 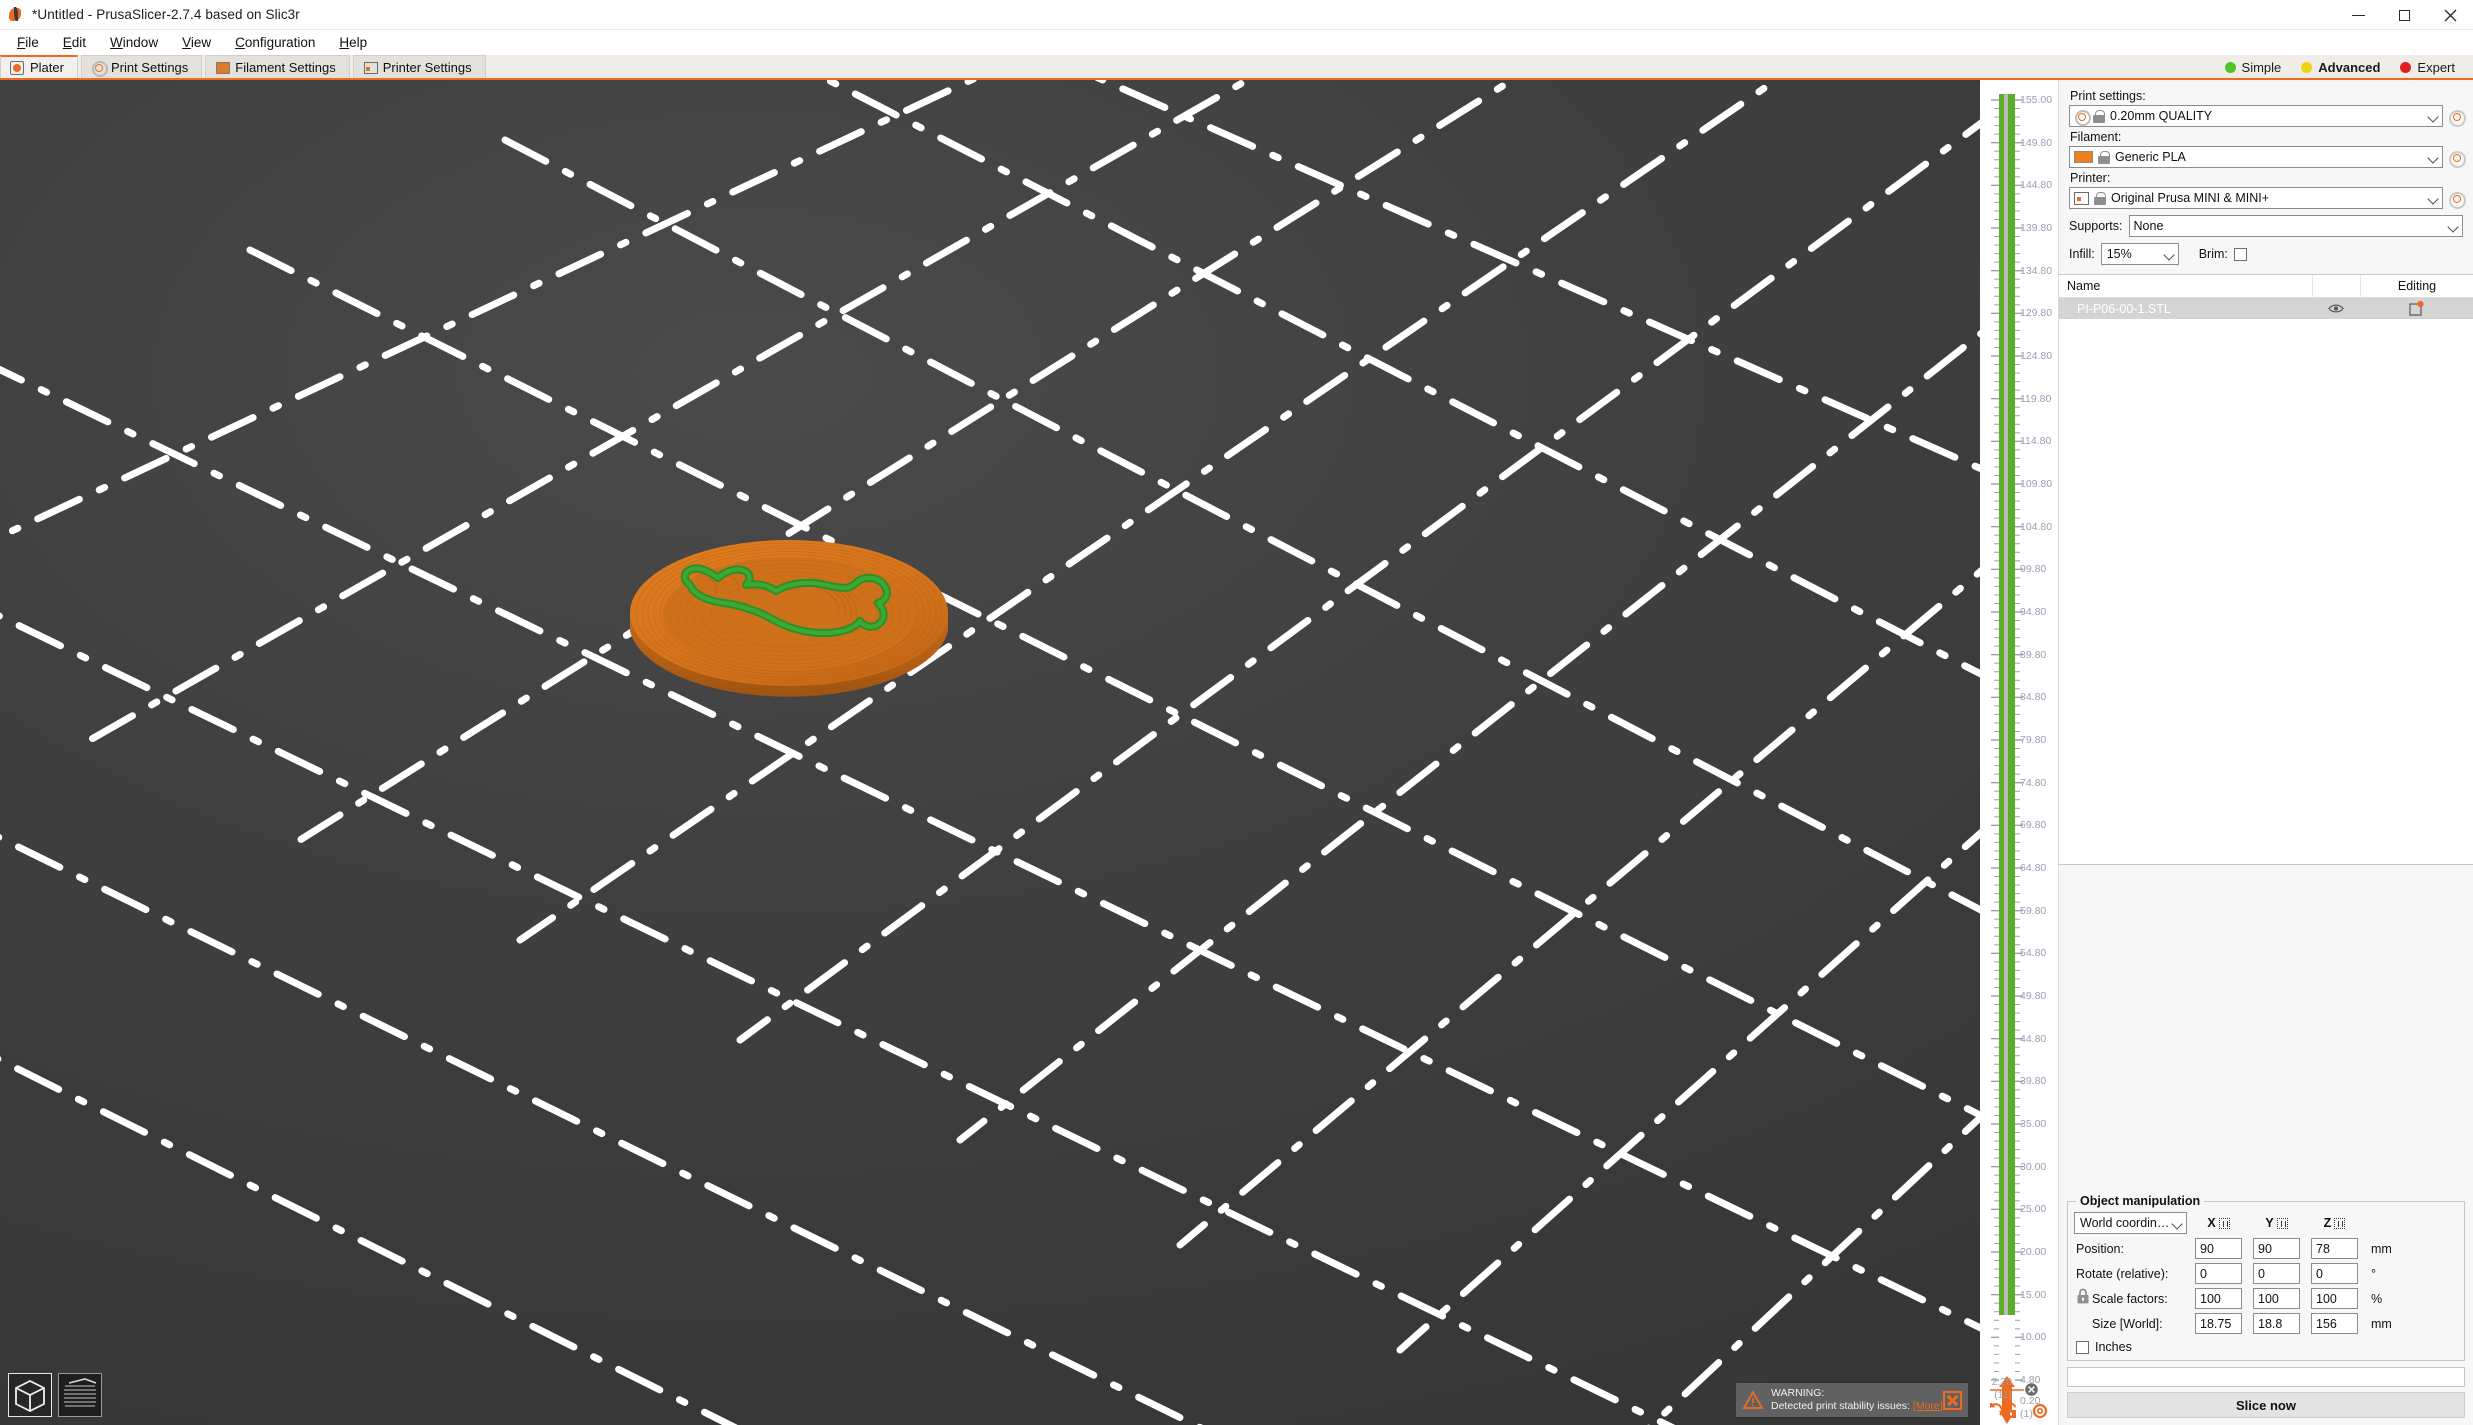 I want to click on ruler-tick-label: 119.80, so click(x=2036, y=398).